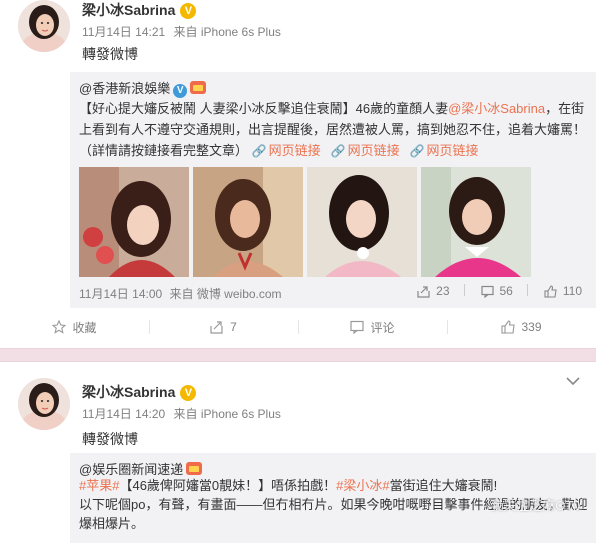 The height and width of the screenshot is (543, 596). What do you see at coordinates (233, 327) in the screenshot?
I see `repost-count: 7` at bounding box center [233, 327].